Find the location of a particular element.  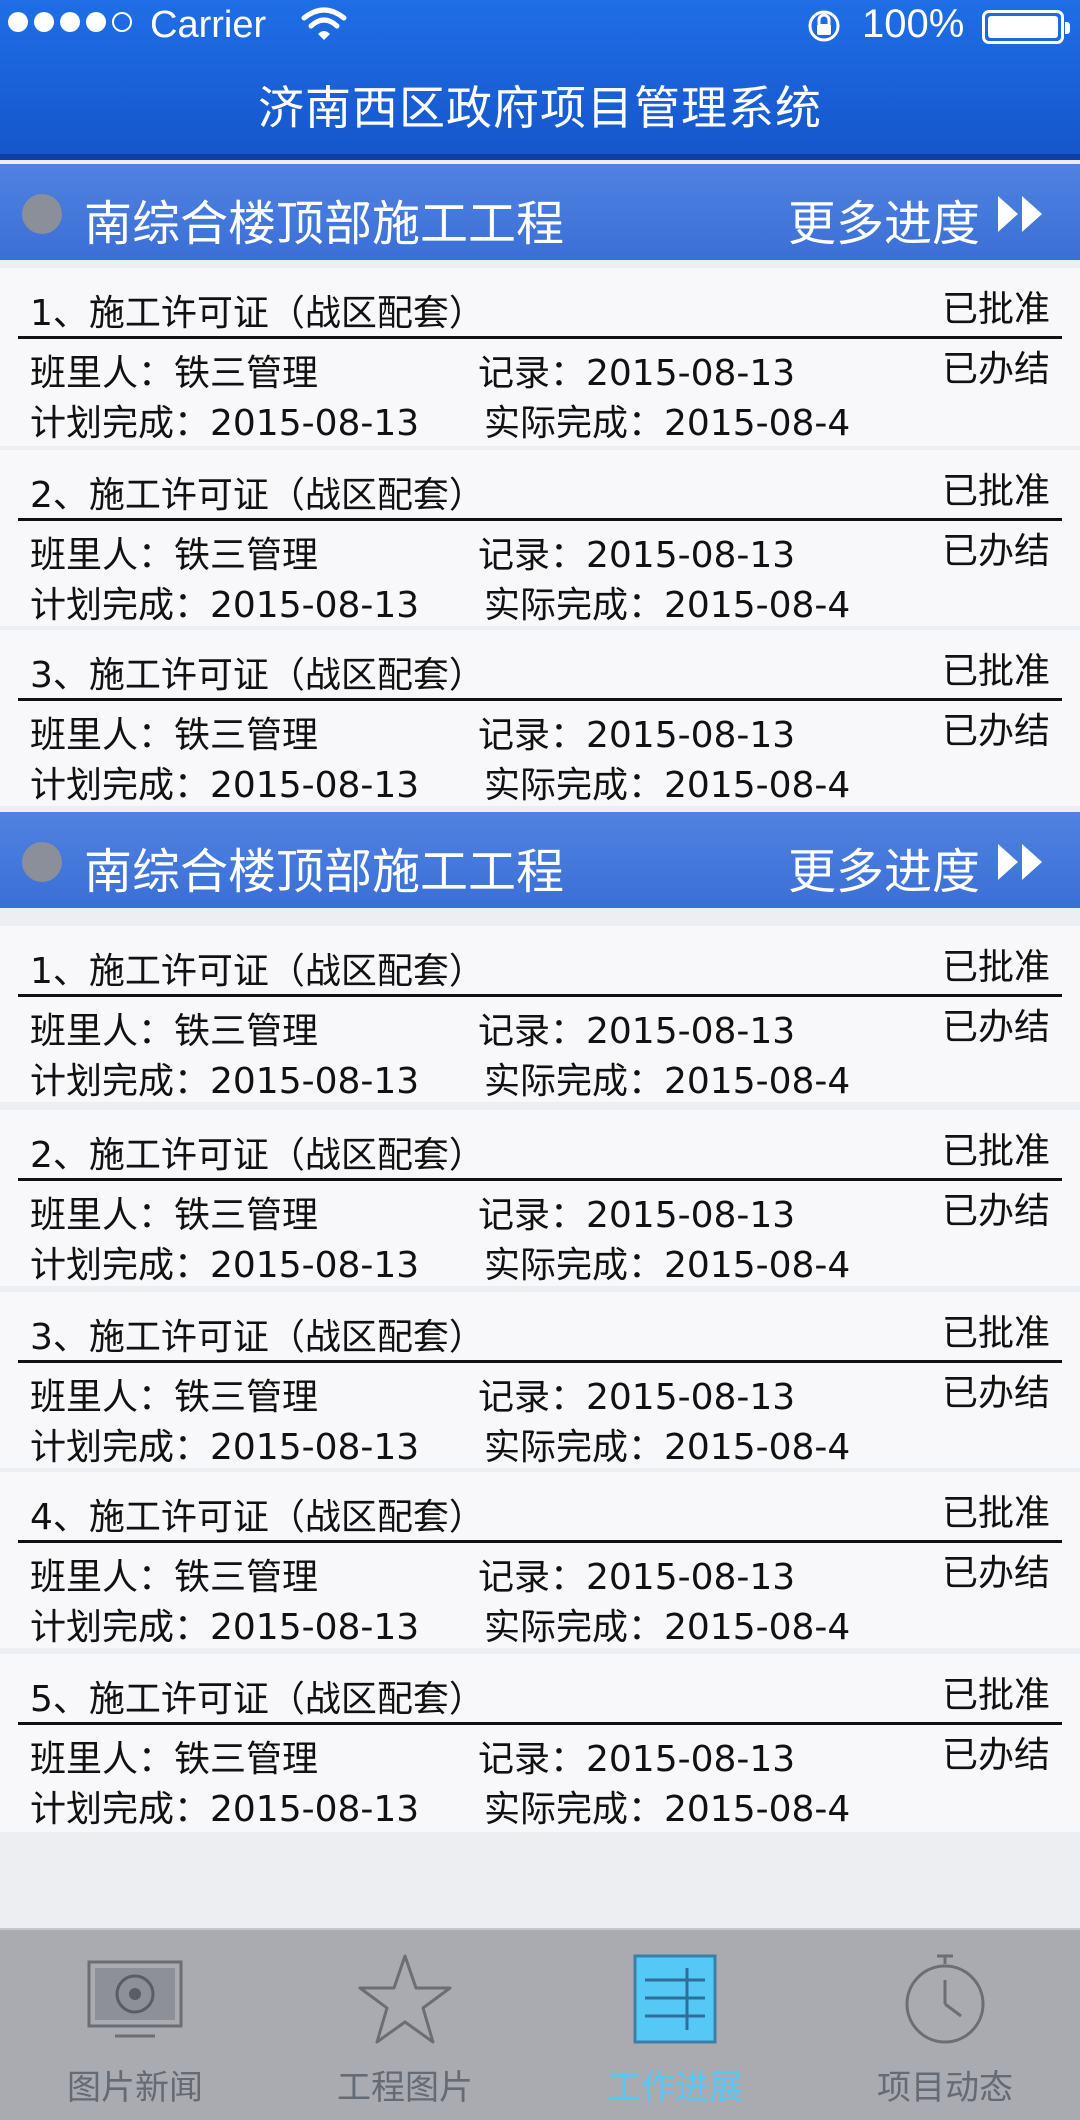

star-icon is located at coordinates (405, 1999).